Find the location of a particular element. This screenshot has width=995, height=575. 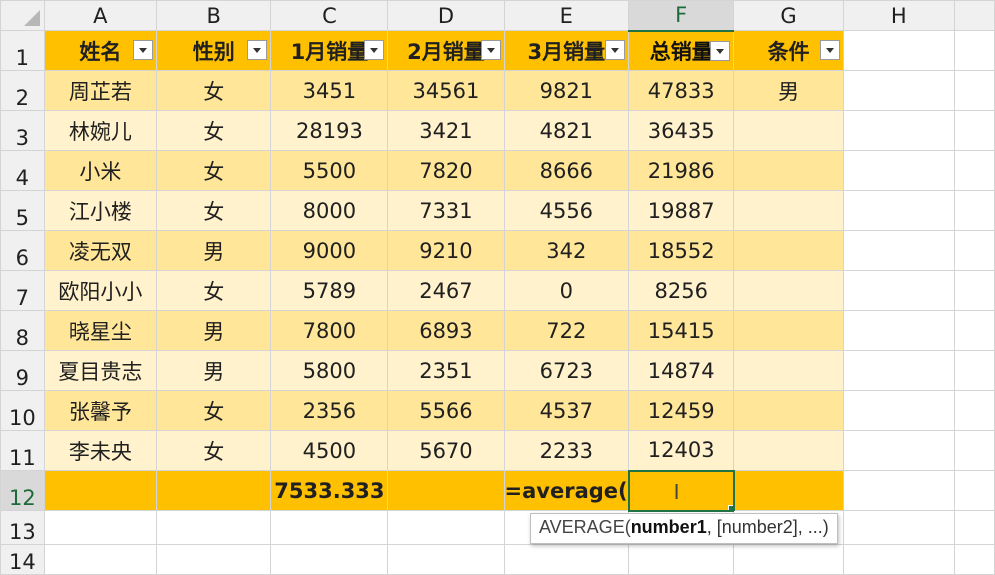

cell-jan: 5800 is located at coordinates (329, 370).